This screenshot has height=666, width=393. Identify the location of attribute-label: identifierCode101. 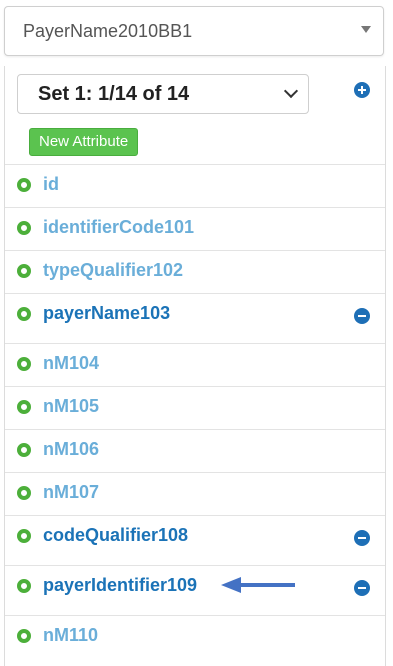
(119, 227).